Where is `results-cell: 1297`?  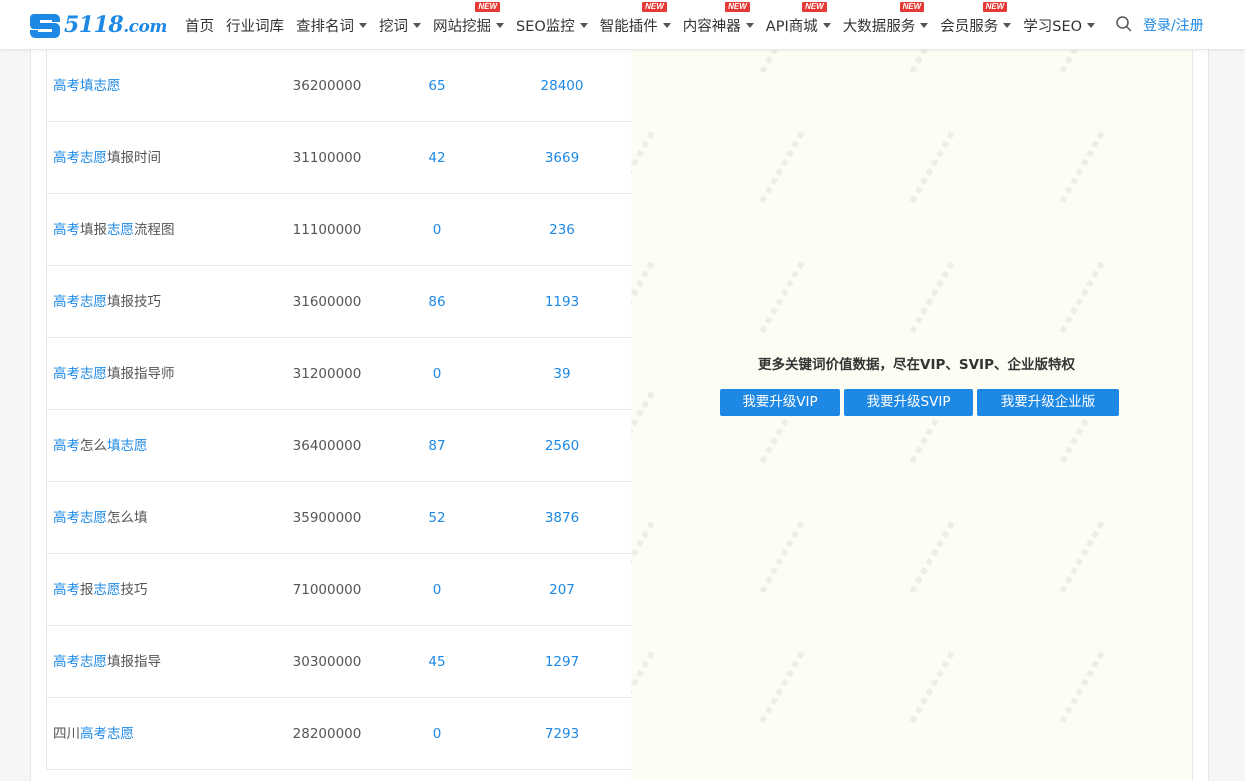
results-cell: 1297 is located at coordinates (562, 662).